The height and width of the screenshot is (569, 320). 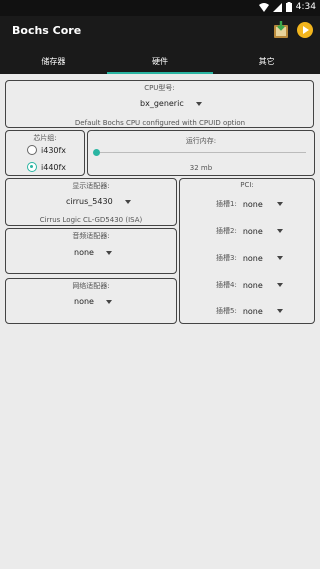 I want to click on cpu-select-value: bx_generic, so click(x=162, y=103).